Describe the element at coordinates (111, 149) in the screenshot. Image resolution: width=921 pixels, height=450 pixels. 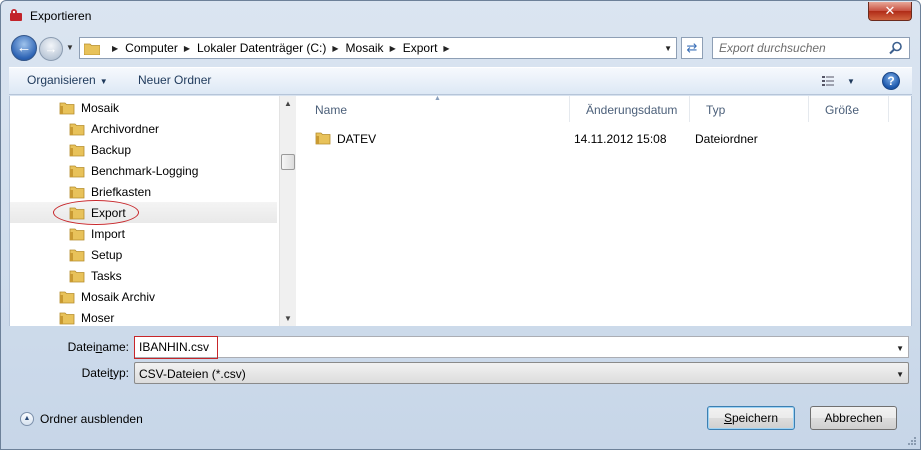
I see `tree-item-label: Backup` at that location.